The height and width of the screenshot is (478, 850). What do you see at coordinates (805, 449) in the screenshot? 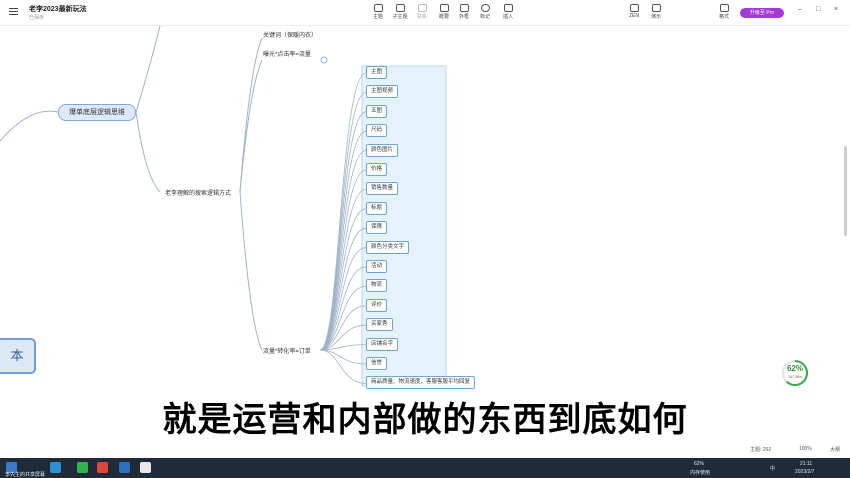
I see `zoom-level: 100%` at bounding box center [805, 449].